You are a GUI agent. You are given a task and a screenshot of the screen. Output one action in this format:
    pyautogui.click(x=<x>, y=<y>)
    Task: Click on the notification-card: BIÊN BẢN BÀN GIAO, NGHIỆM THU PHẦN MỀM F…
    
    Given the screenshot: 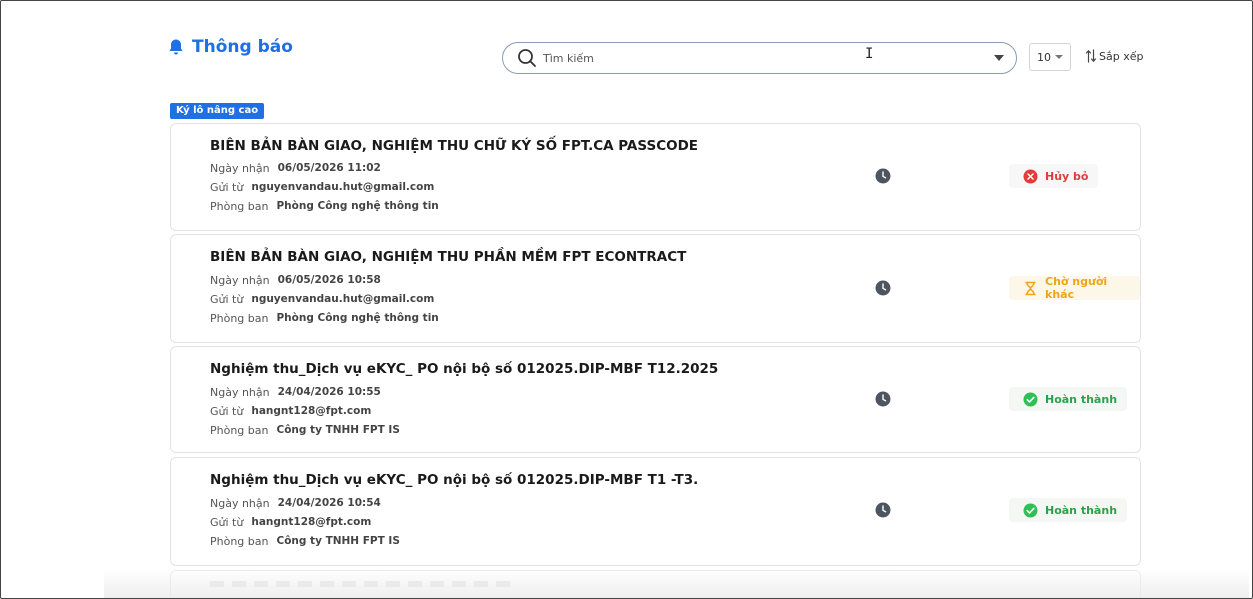 What is the action you would take?
    pyautogui.click(x=655, y=288)
    